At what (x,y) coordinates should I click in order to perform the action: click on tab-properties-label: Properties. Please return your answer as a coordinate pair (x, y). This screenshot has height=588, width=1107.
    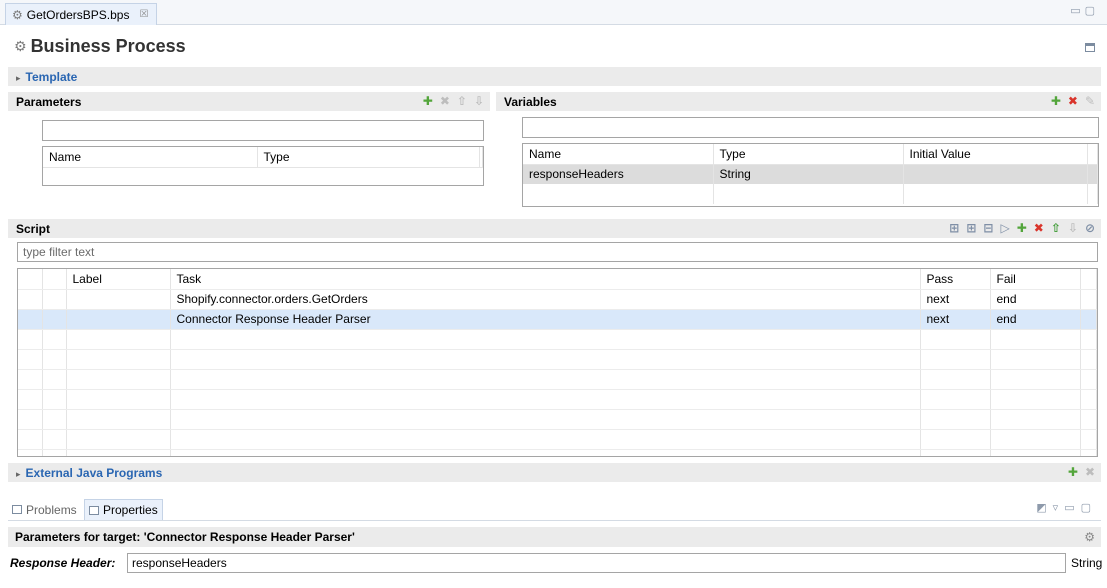
    Looking at the image, I should click on (130, 510).